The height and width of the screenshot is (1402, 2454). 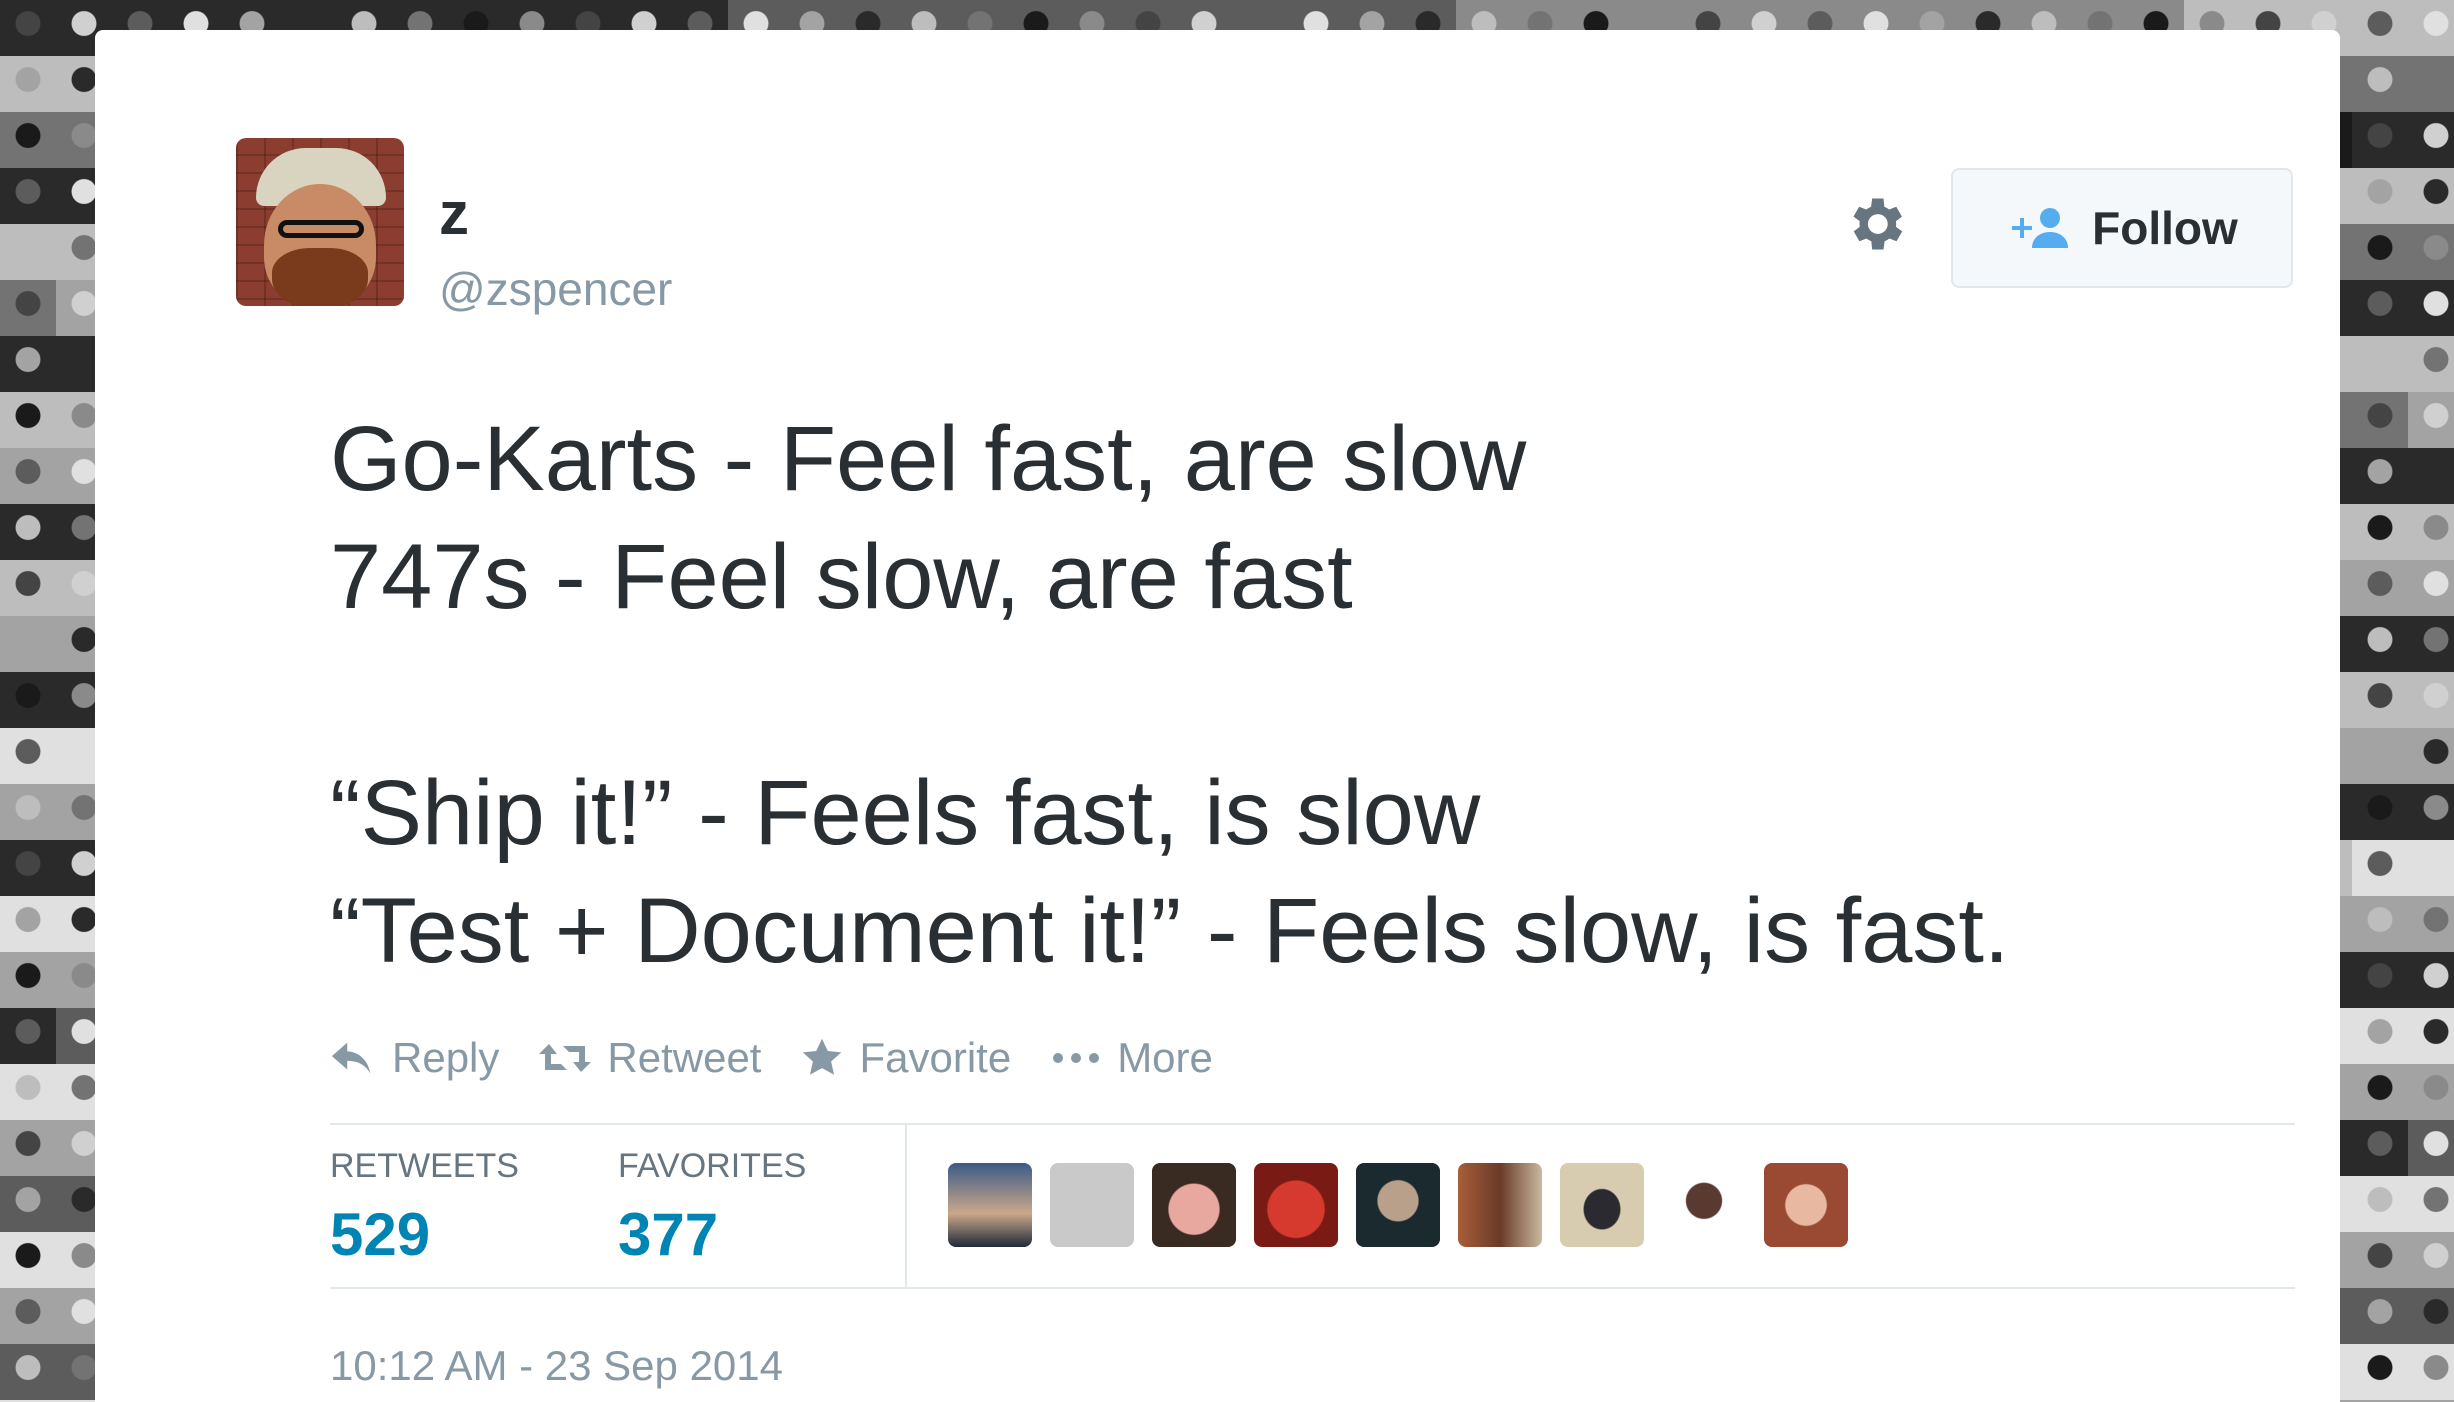 I want to click on tweet-line: Go-Karts - Feel fast, are slow, so click(x=928, y=459).